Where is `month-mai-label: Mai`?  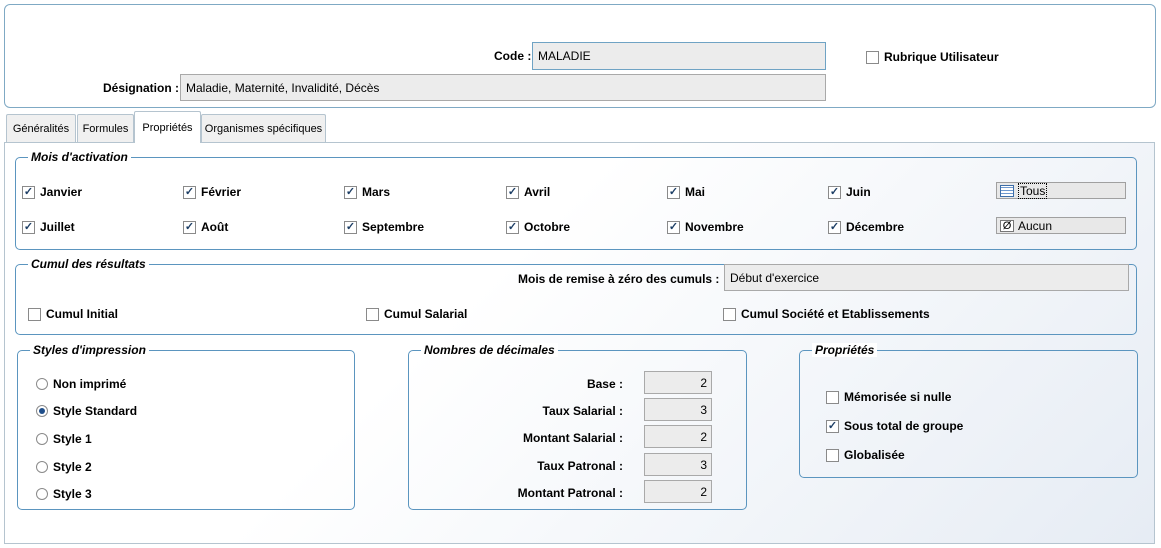
month-mai-label: Mai is located at coordinates (695, 192).